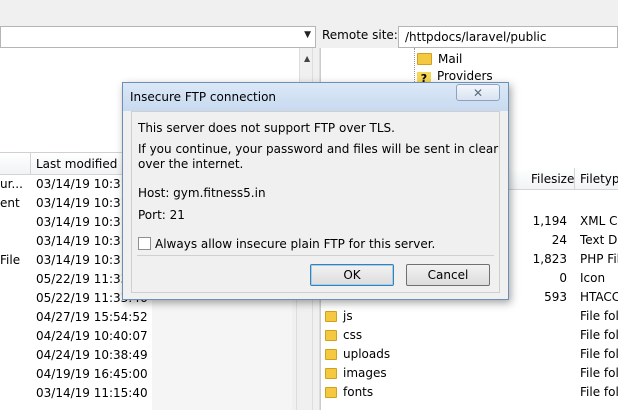  What do you see at coordinates (92, 374) in the screenshot?
I see `last-modified: 04/19/19 16:45:00` at bounding box center [92, 374].